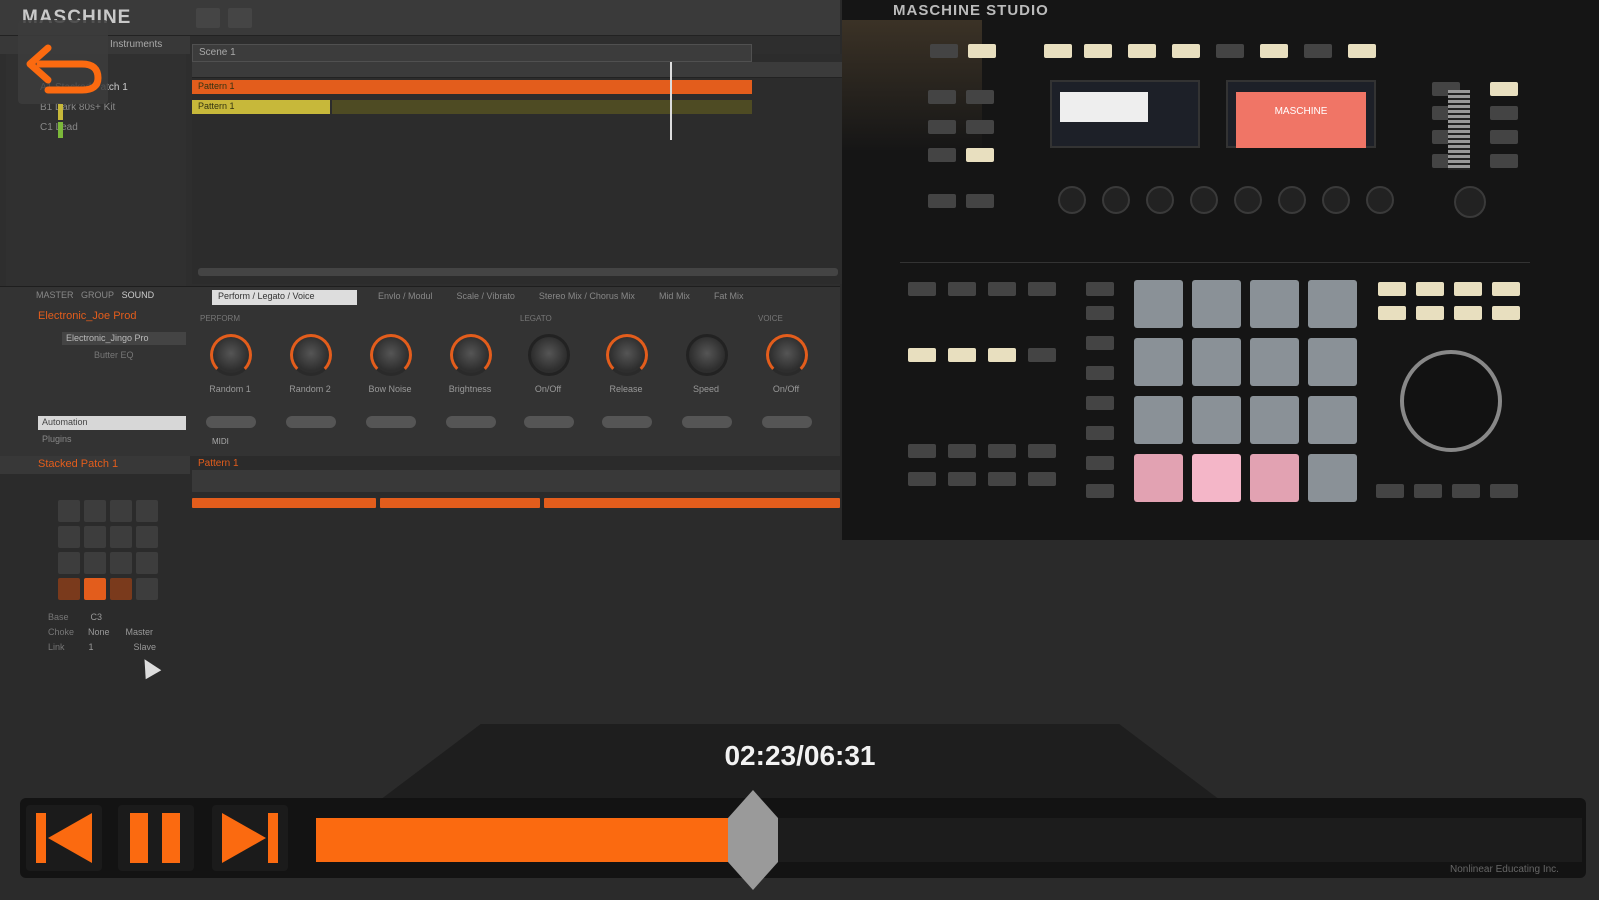 Image resolution: width=1599 pixels, height=900 pixels. What do you see at coordinates (405, 296) in the screenshot?
I see `page-tab: Envlo / Modul` at bounding box center [405, 296].